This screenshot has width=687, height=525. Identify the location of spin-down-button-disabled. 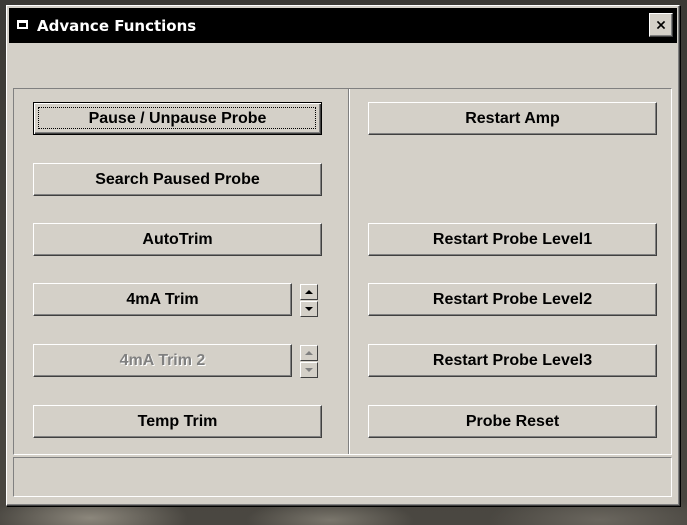
(309, 370).